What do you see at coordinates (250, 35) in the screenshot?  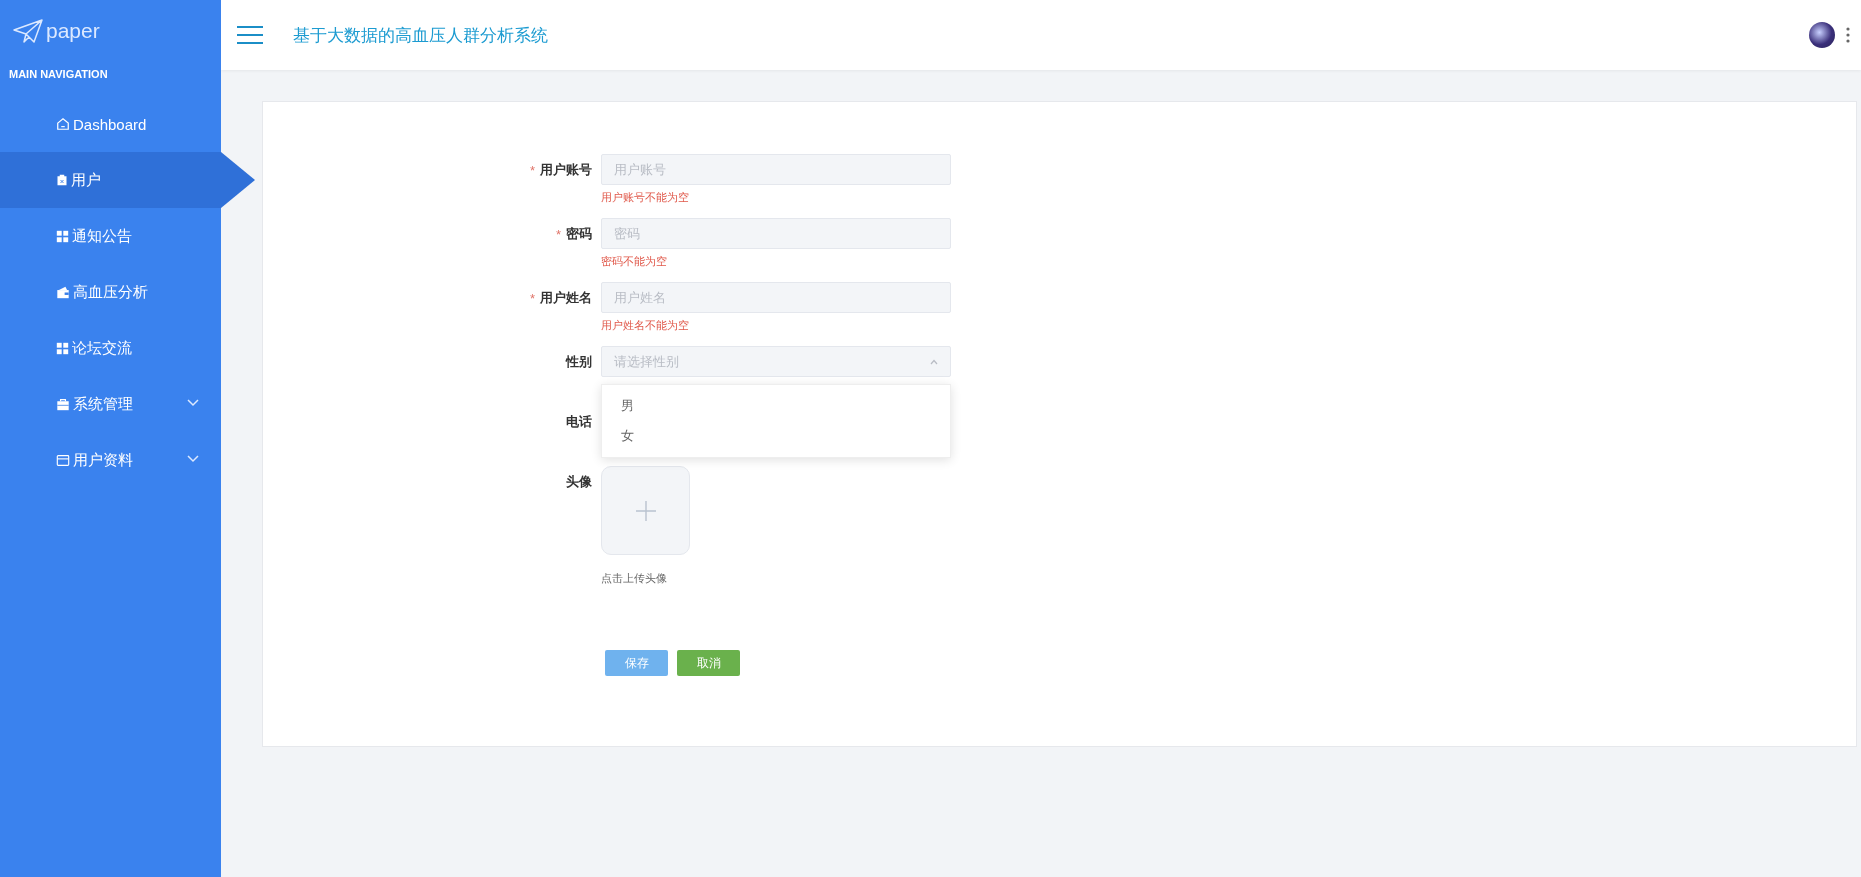 I see `menu-icon` at bounding box center [250, 35].